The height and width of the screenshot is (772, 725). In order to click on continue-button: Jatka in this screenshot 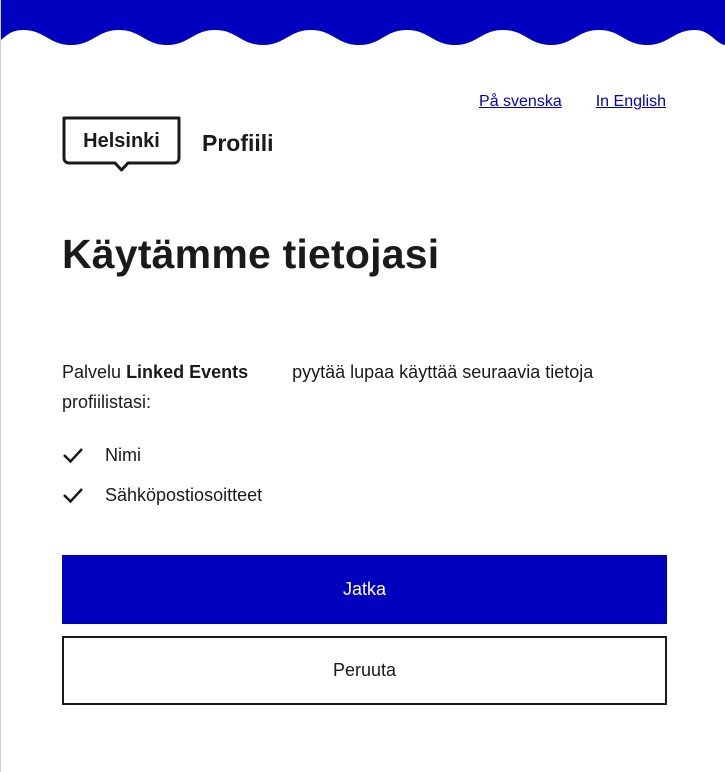, I will do `click(364, 589)`.